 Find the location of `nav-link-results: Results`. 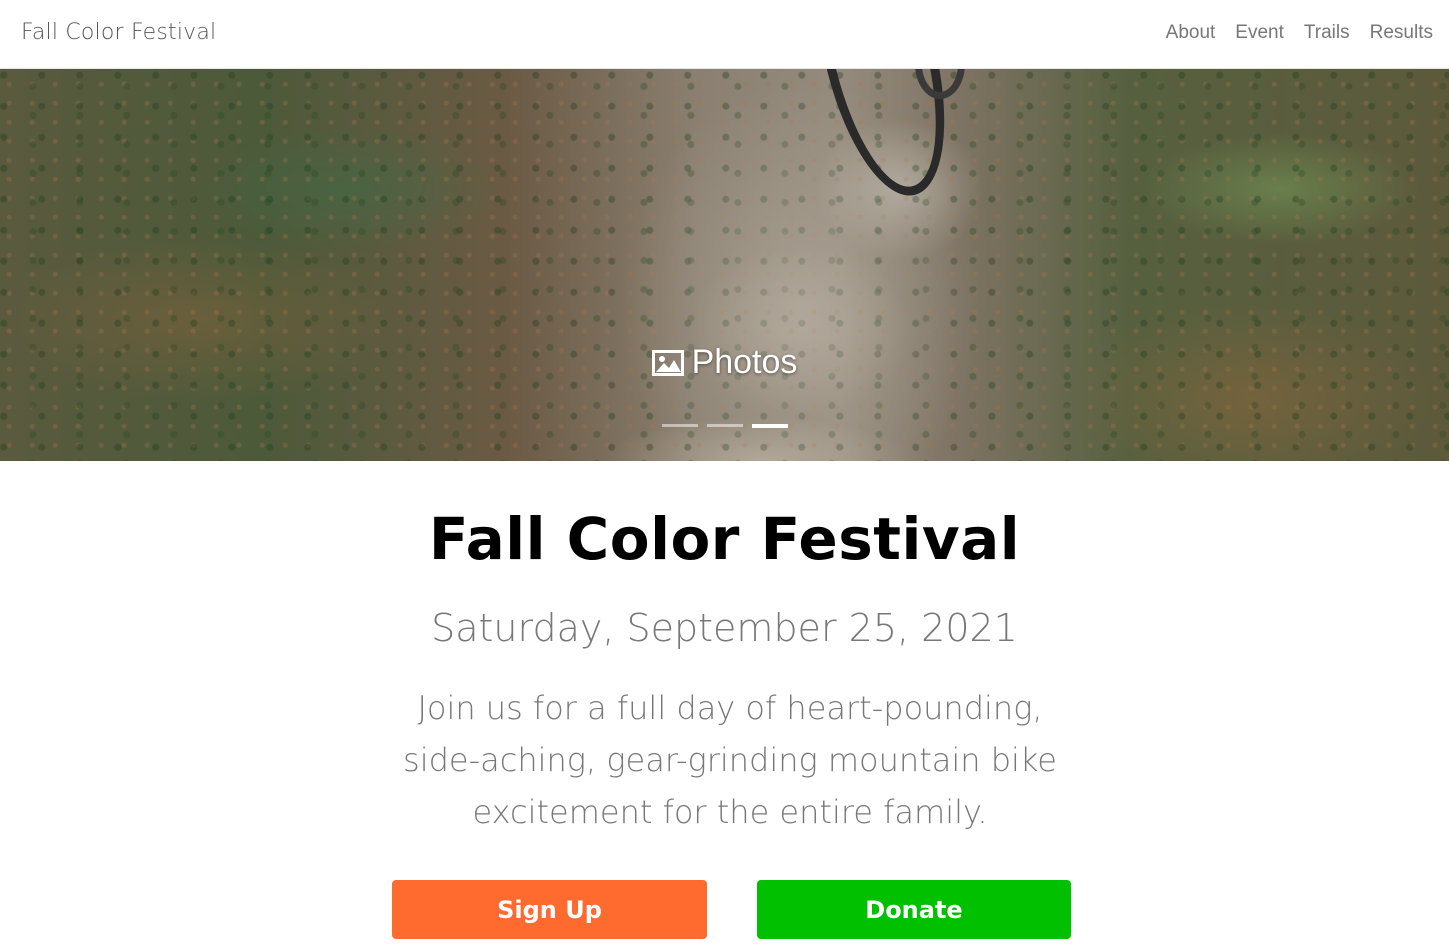

nav-link-results: Results is located at coordinates (1401, 33).